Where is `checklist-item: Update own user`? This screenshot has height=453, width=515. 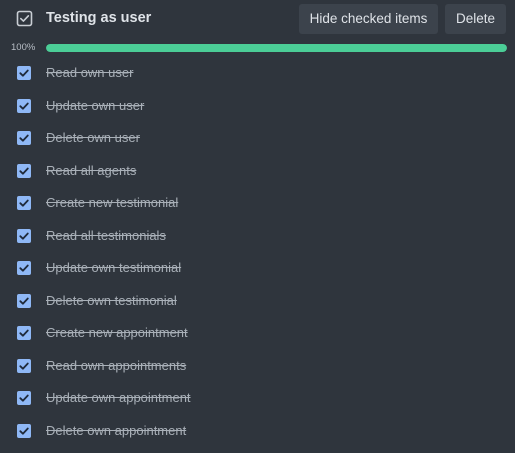 checklist-item: Update own user is located at coordinates (257, 105).